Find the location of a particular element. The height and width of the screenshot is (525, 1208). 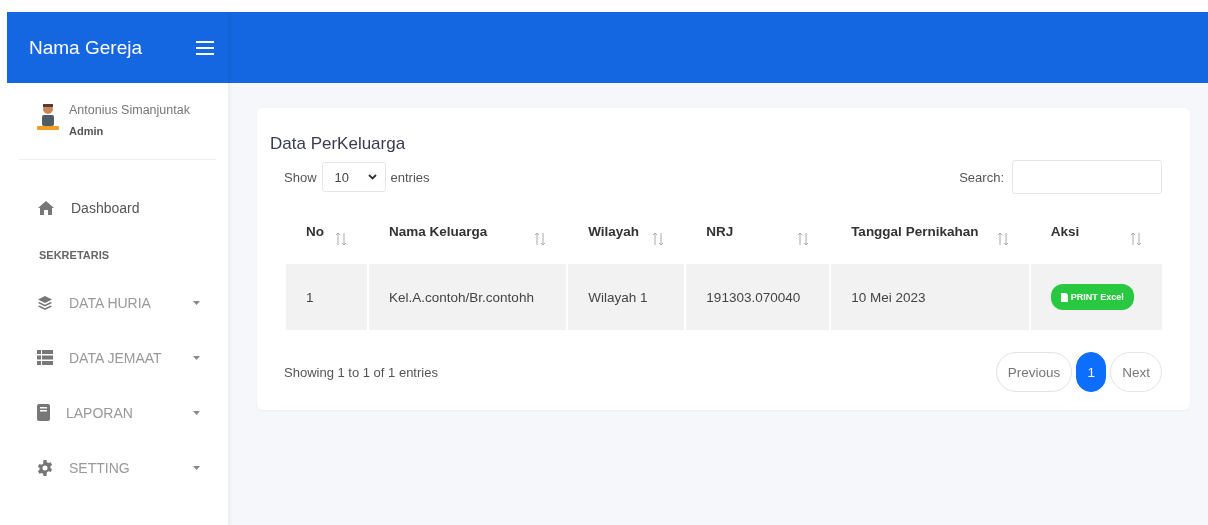

show-label: Show is located at coordinates (300, 177).